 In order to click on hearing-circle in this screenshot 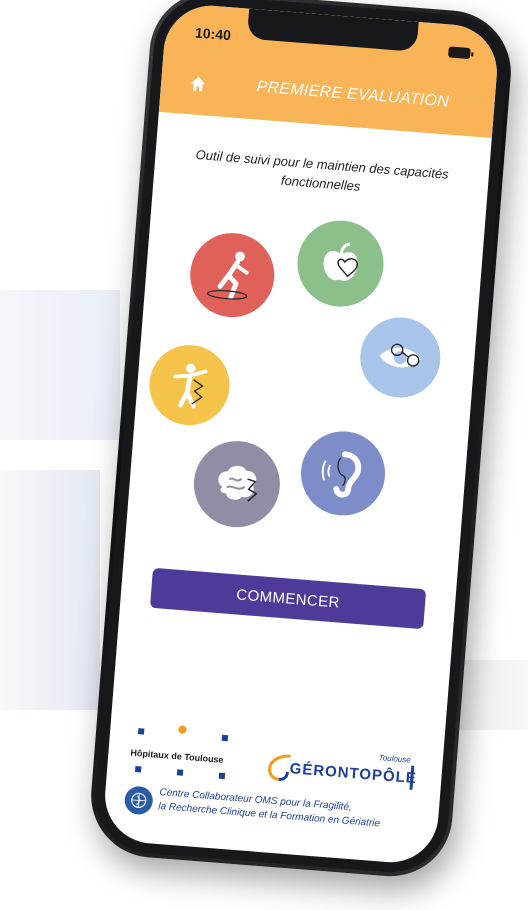, I will do `click(343, 473)`.